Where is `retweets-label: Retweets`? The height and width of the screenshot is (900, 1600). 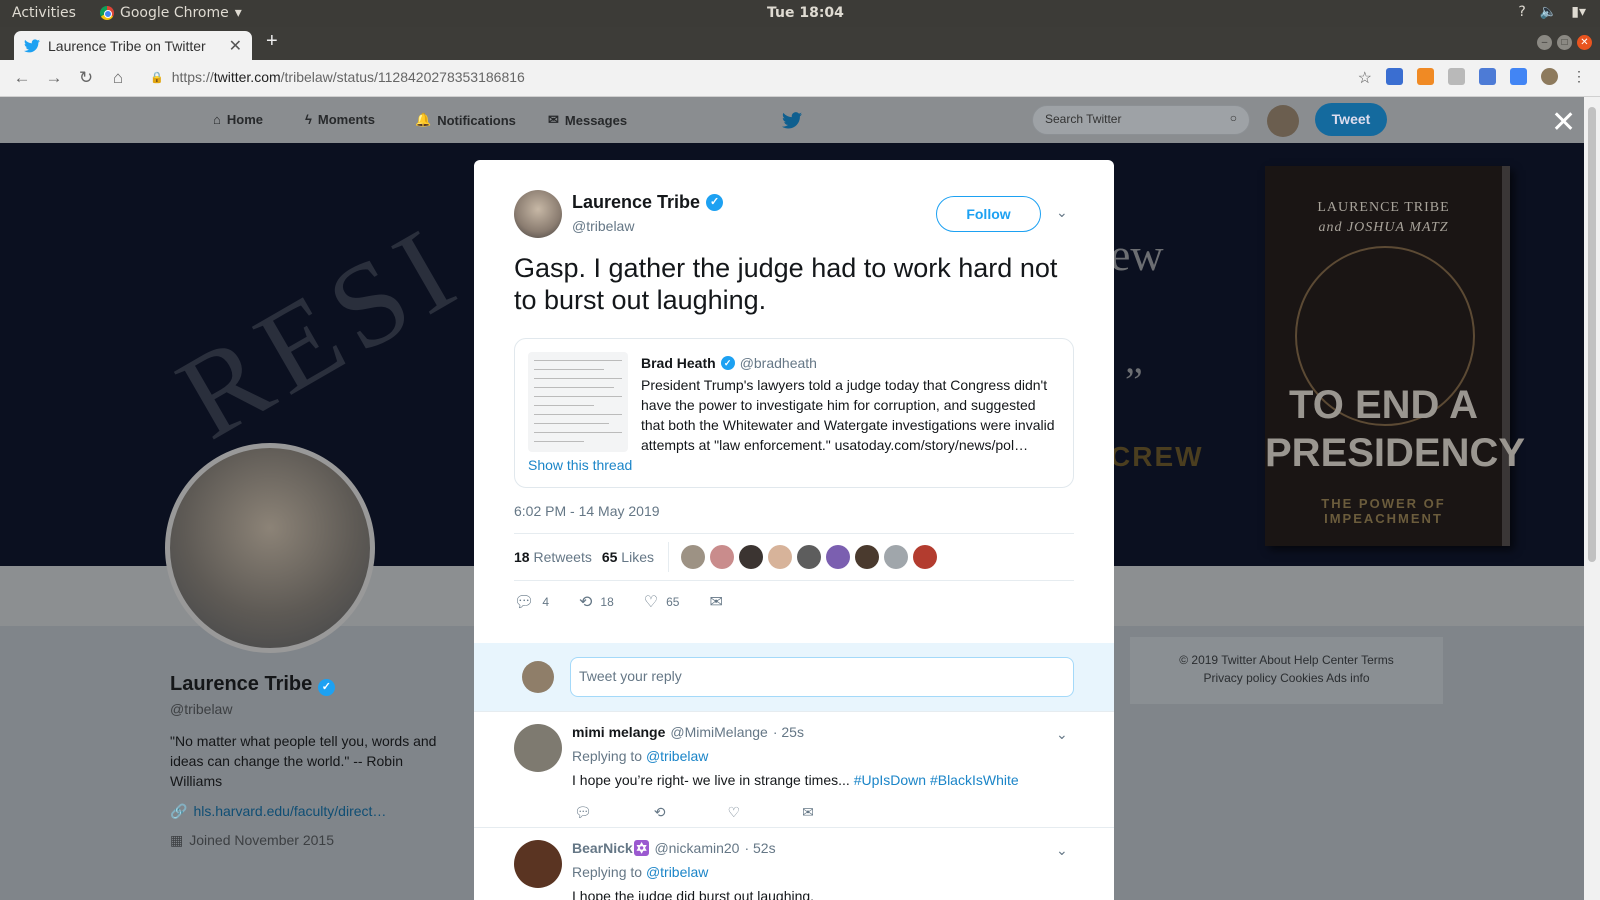 retweets-label: Retweets is located at coordinates (562, 557).